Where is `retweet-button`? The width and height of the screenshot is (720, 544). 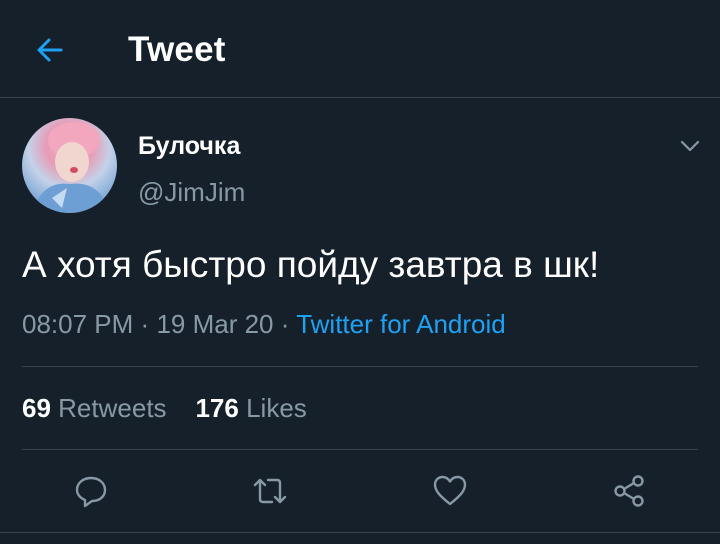 retweet-button is located at coordinates (270, 491).